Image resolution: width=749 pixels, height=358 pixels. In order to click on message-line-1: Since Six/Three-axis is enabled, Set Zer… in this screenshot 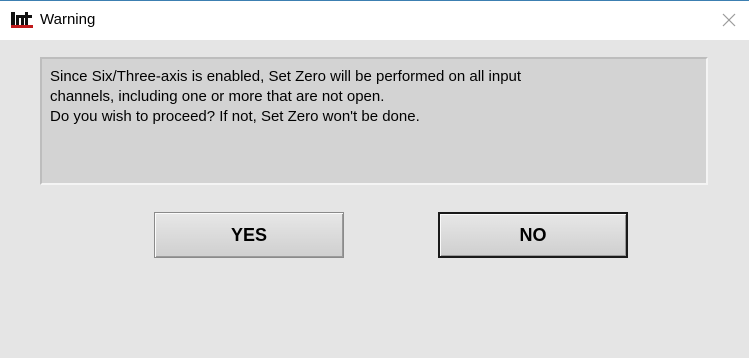, I will do `click(286, 76)`.